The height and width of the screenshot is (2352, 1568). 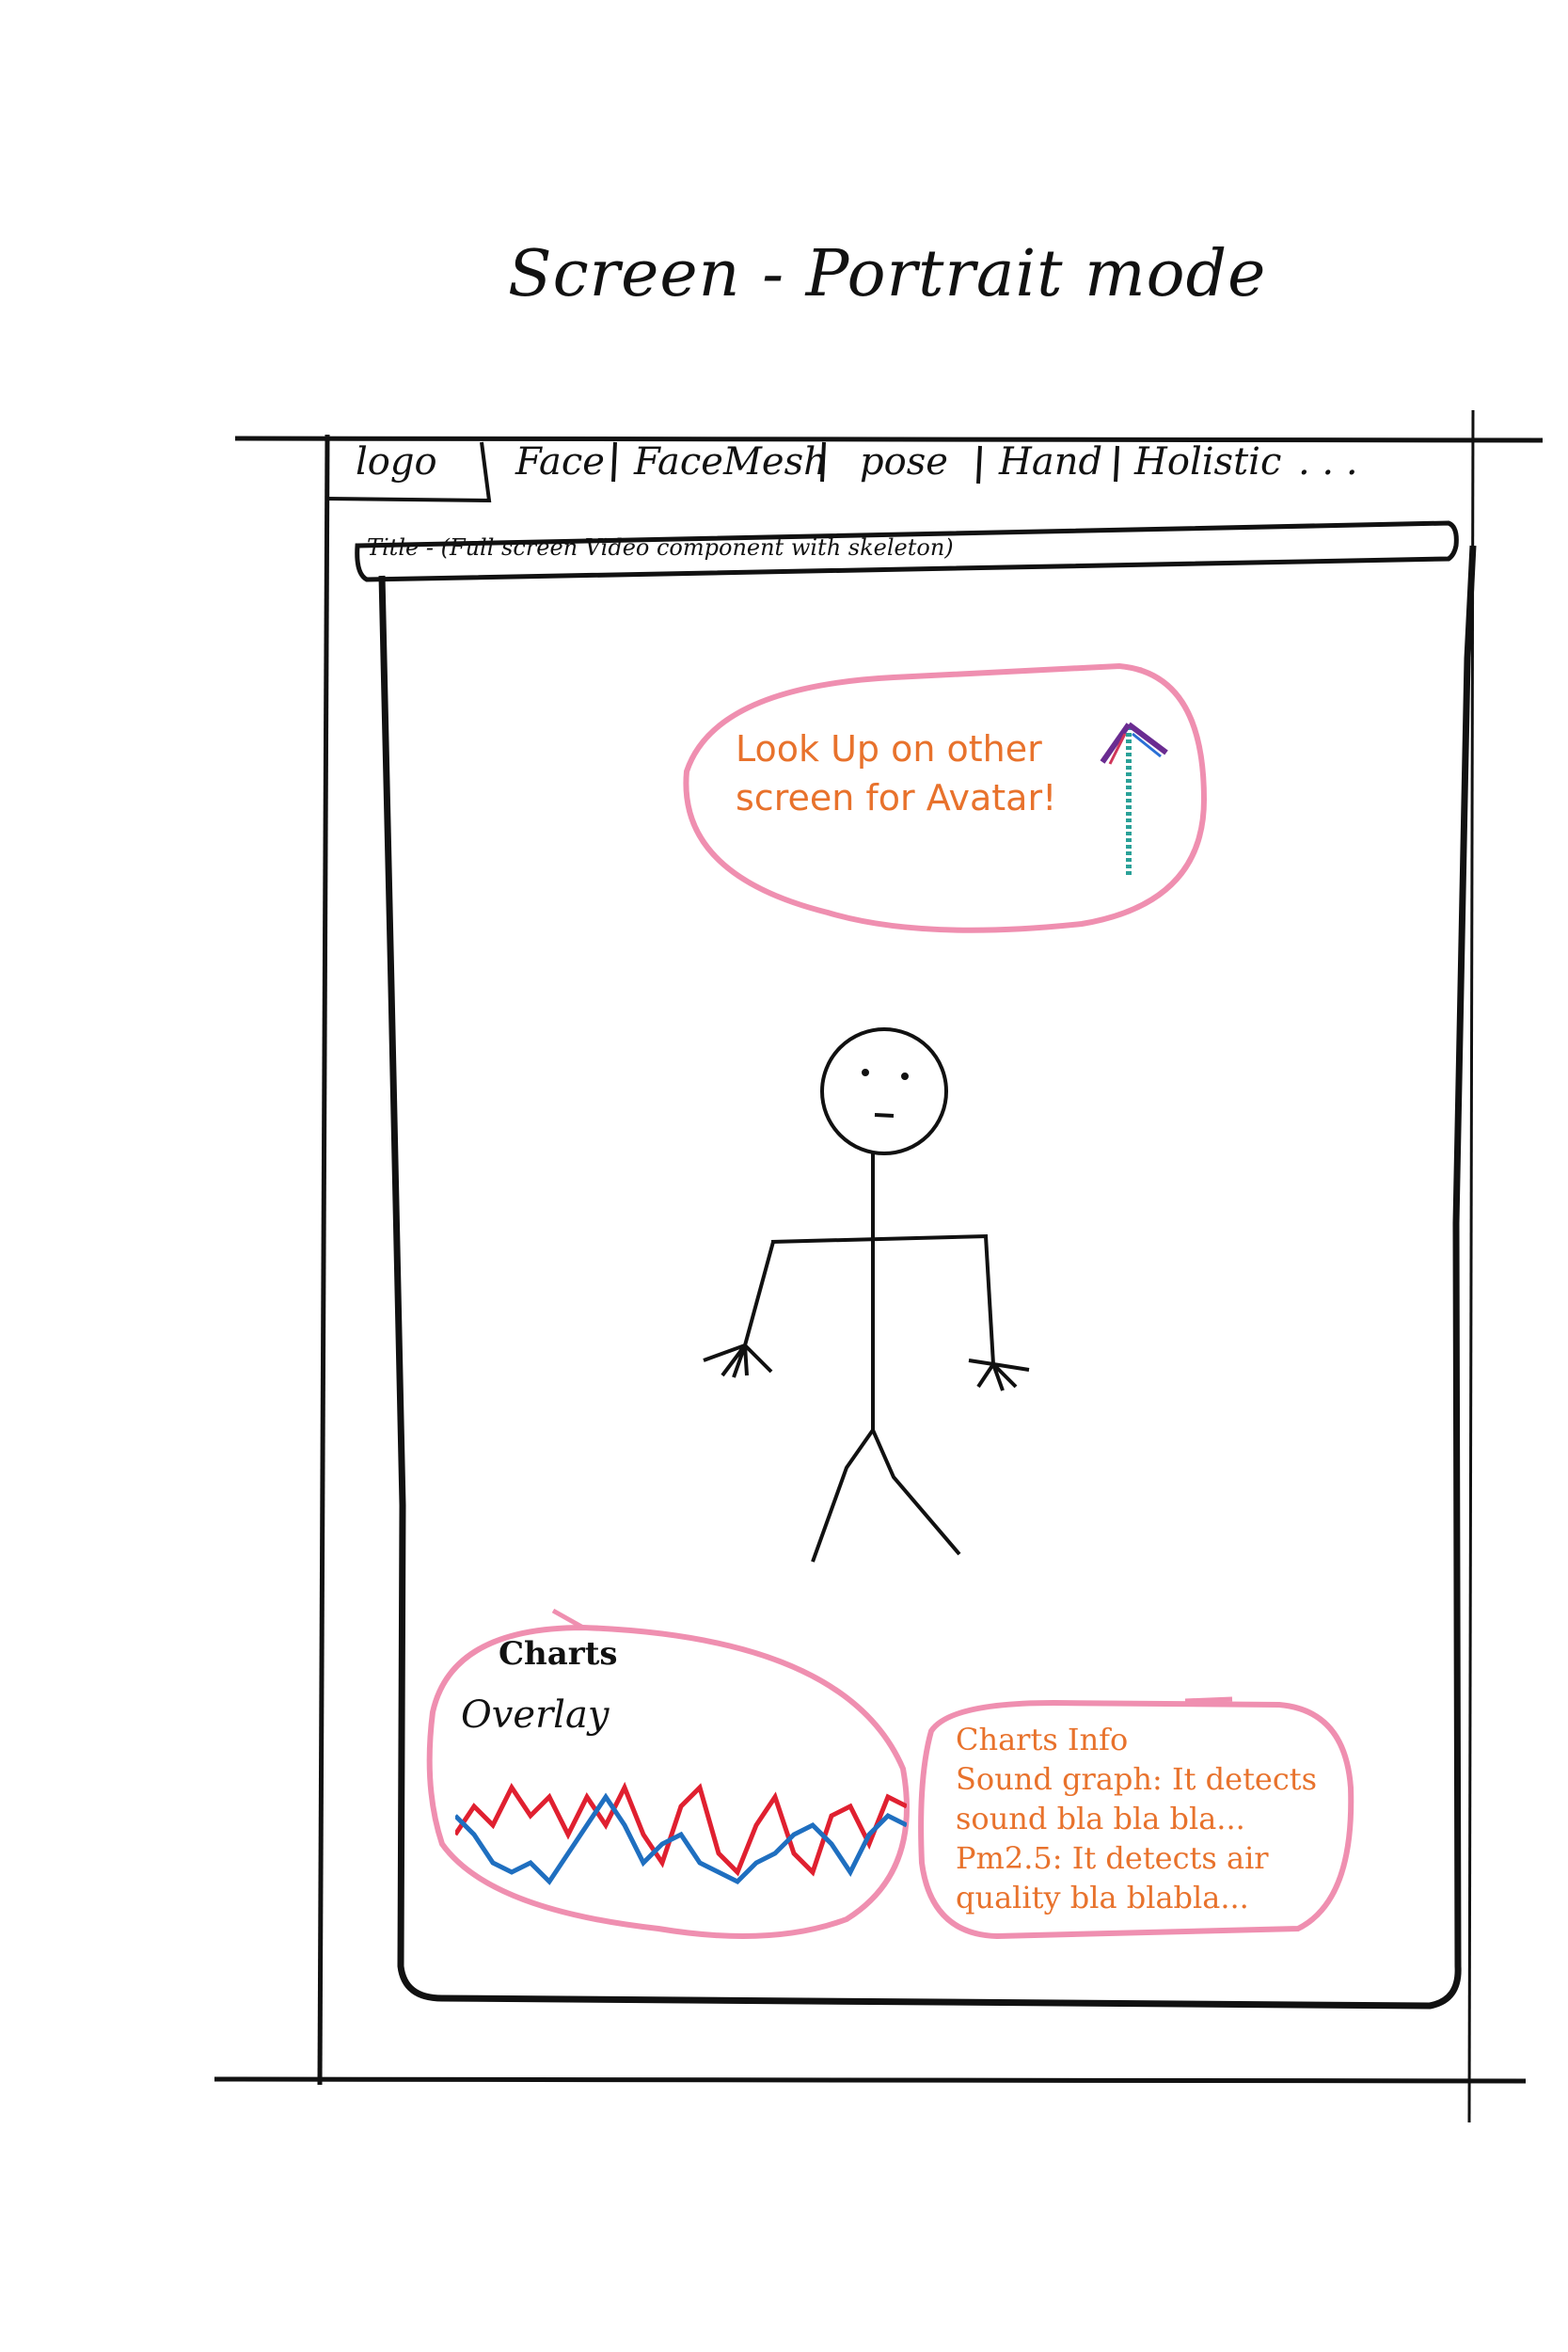 What do you see at coordinates (1112, 1858) in the screenshot?
I see `charts-info-line-4: Pm2.5: It detects air` at bounding box center [1112, 1858].